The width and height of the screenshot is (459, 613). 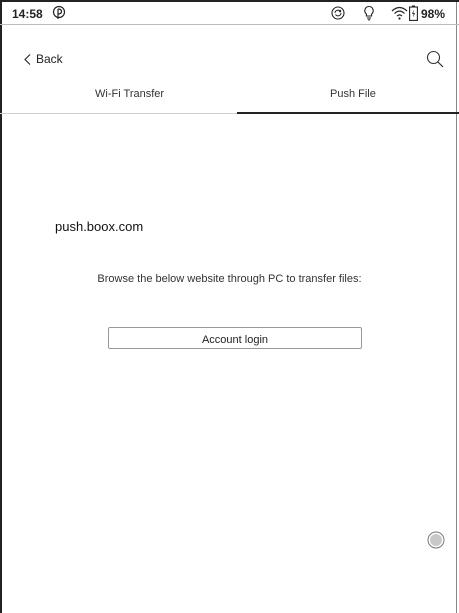 What do you see at coordinates (229, 24) in the screenshot?
I see `status-divider` at bounding box center [229, 24].